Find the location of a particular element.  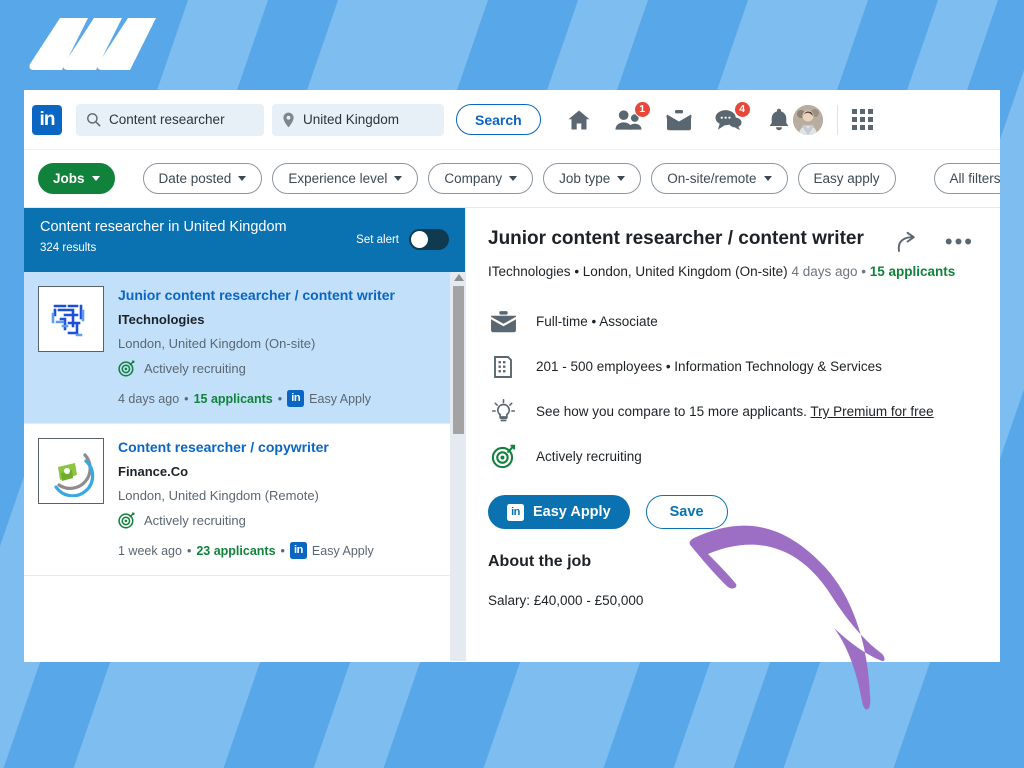

apps-grid-icon is located at coordinates (862, 119).